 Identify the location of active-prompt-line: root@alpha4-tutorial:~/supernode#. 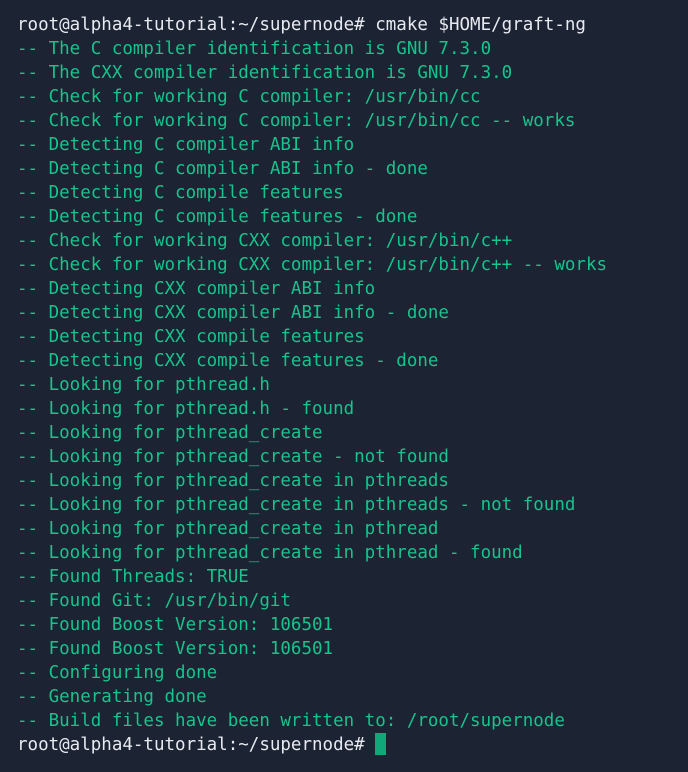
(352, 745).